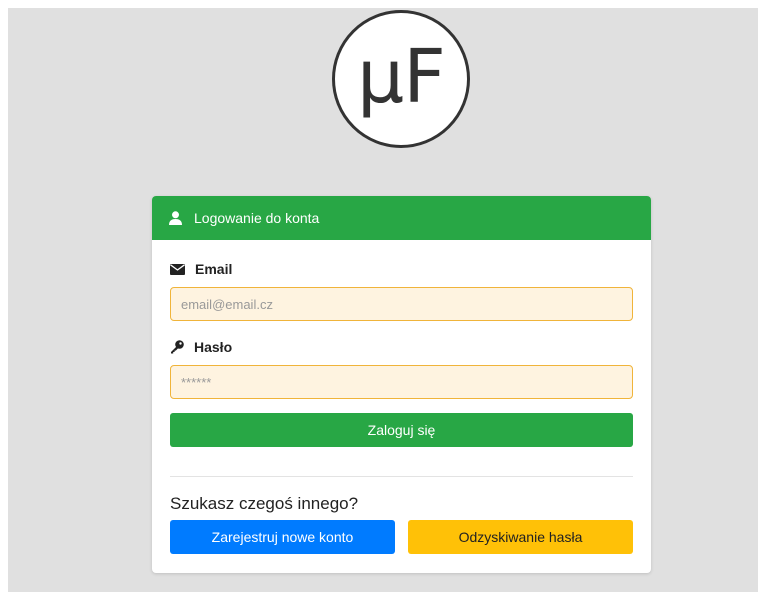 The height and width of the screenshot is (592, 758). Describe the element at coordinates (264, 503) in the screenshot. I see `alternative-question: Szukasz czegoś innego?` at that location.